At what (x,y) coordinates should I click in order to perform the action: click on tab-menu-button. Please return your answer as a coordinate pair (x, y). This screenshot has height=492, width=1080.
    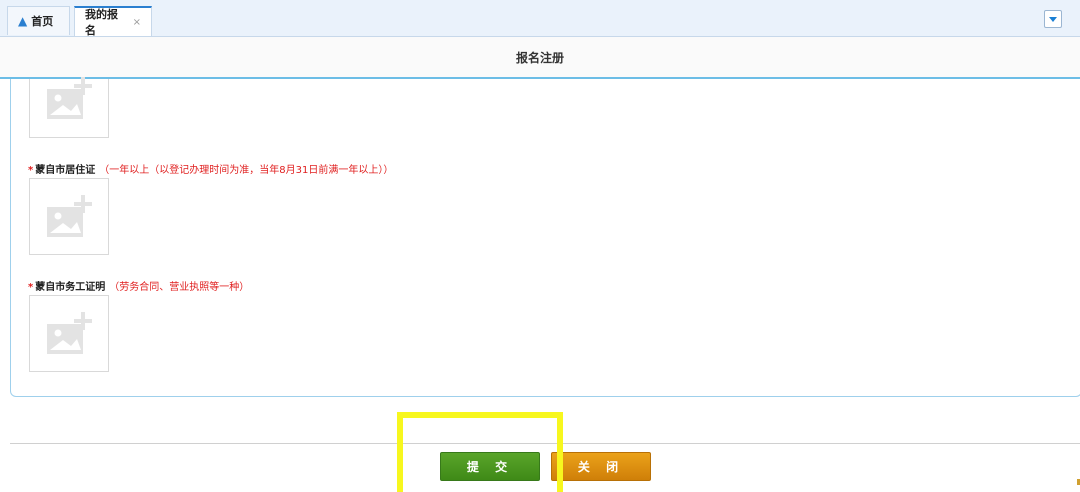
    Looking at the image, I should click on (1053, 19).